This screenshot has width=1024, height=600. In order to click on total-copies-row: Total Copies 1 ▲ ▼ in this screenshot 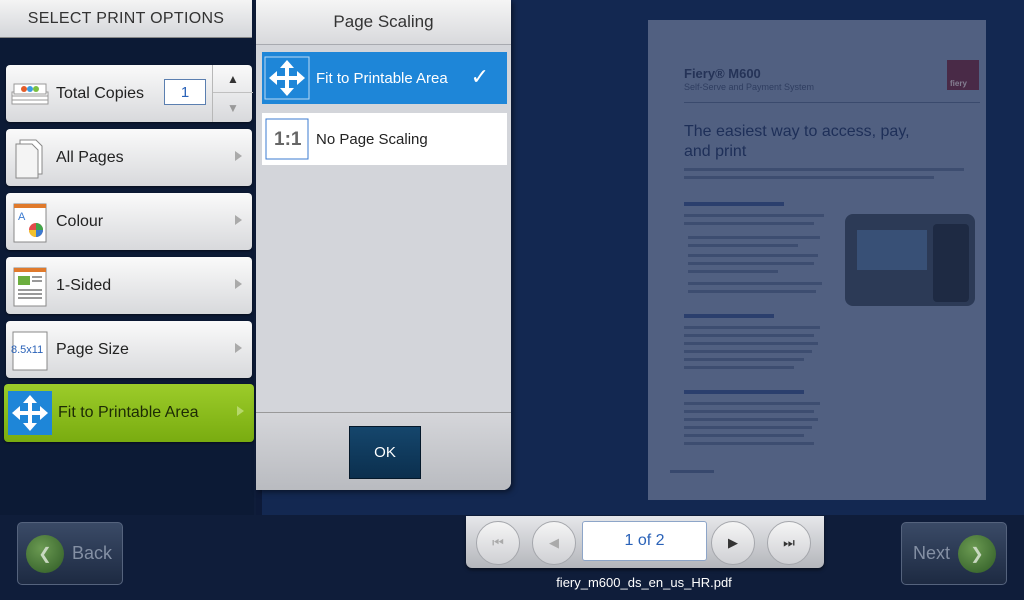, I will do `click(129, 93)`.